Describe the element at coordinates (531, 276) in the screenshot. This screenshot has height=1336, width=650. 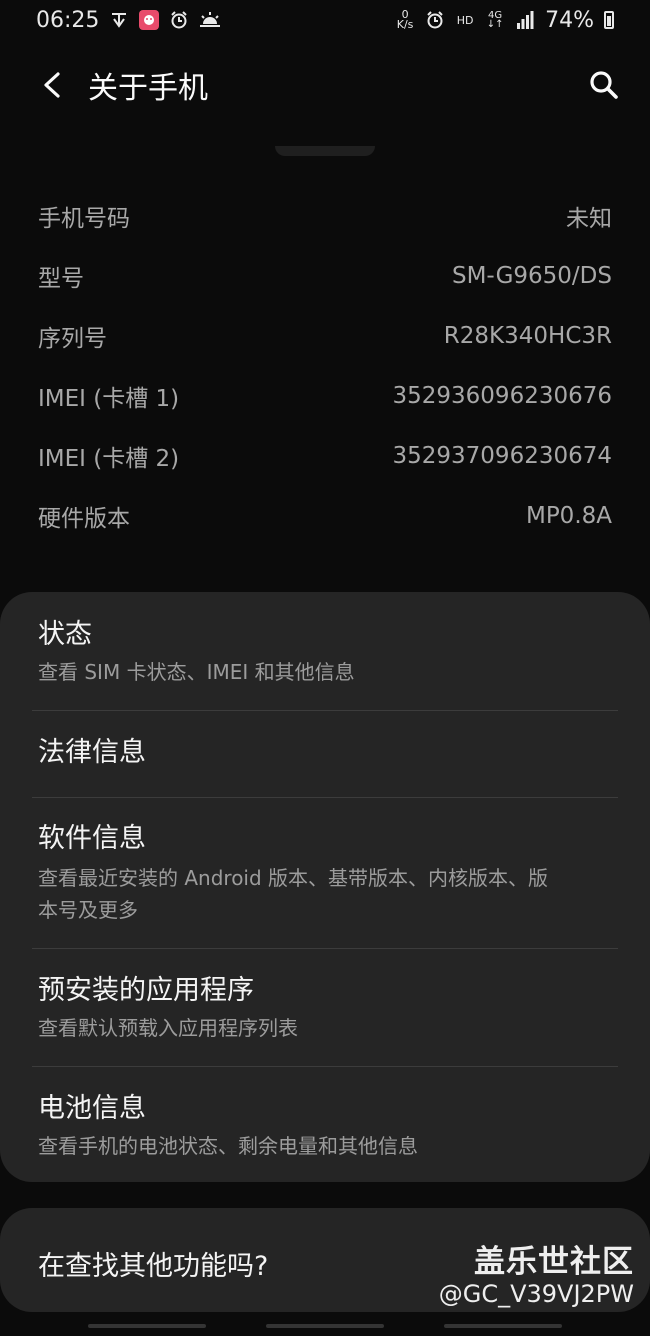
I see `info-value: SM-G9650/DS` at that location.